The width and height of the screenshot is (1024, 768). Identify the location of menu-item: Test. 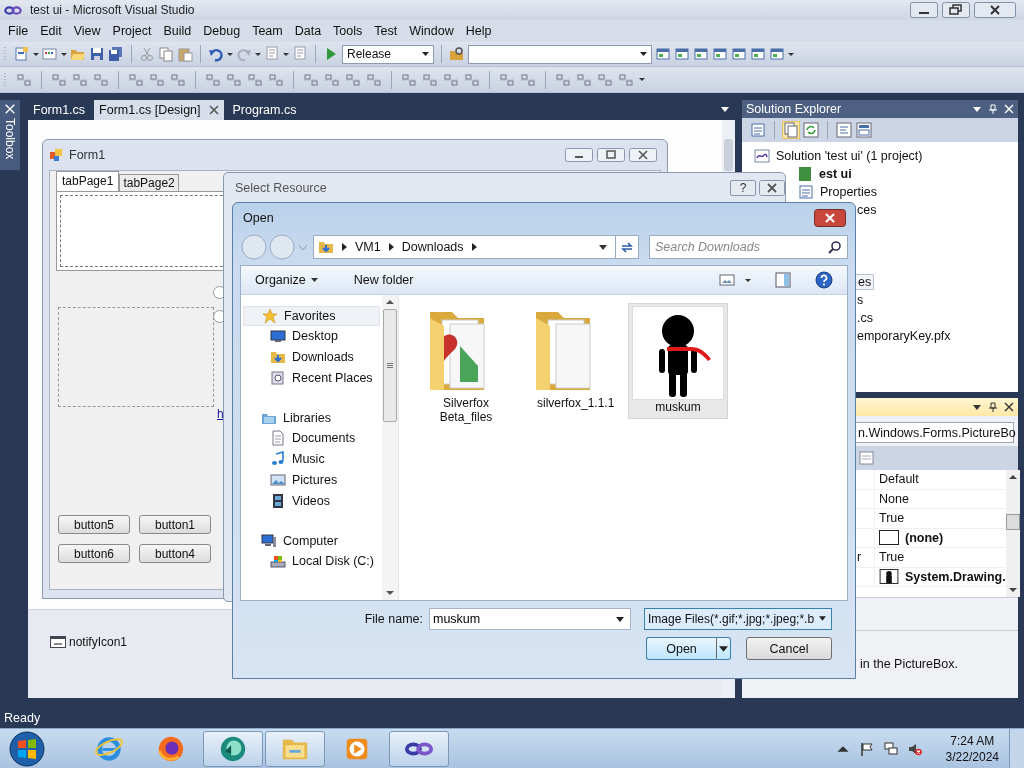
(386, 31).